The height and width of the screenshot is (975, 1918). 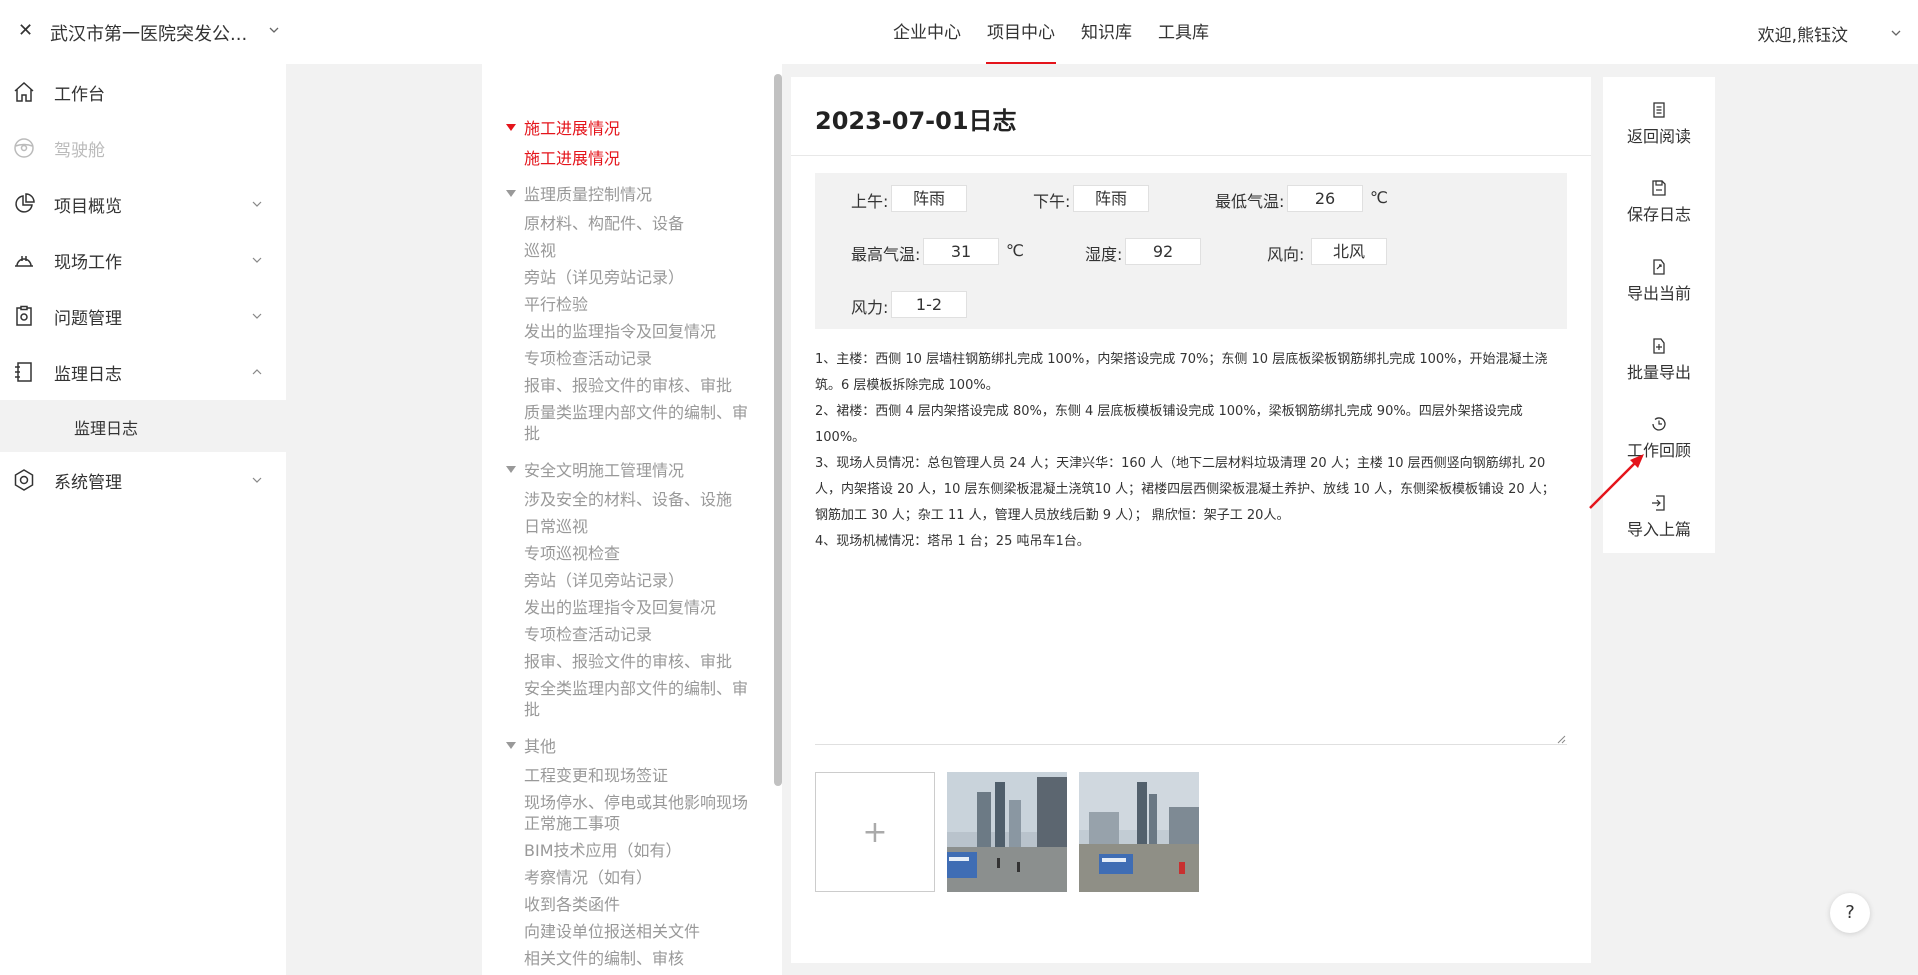 What do you see at coordinates (79, 94) in the screenshot?
I see `sidebar-item-label: 工作台` at bounding box center [79, 94].